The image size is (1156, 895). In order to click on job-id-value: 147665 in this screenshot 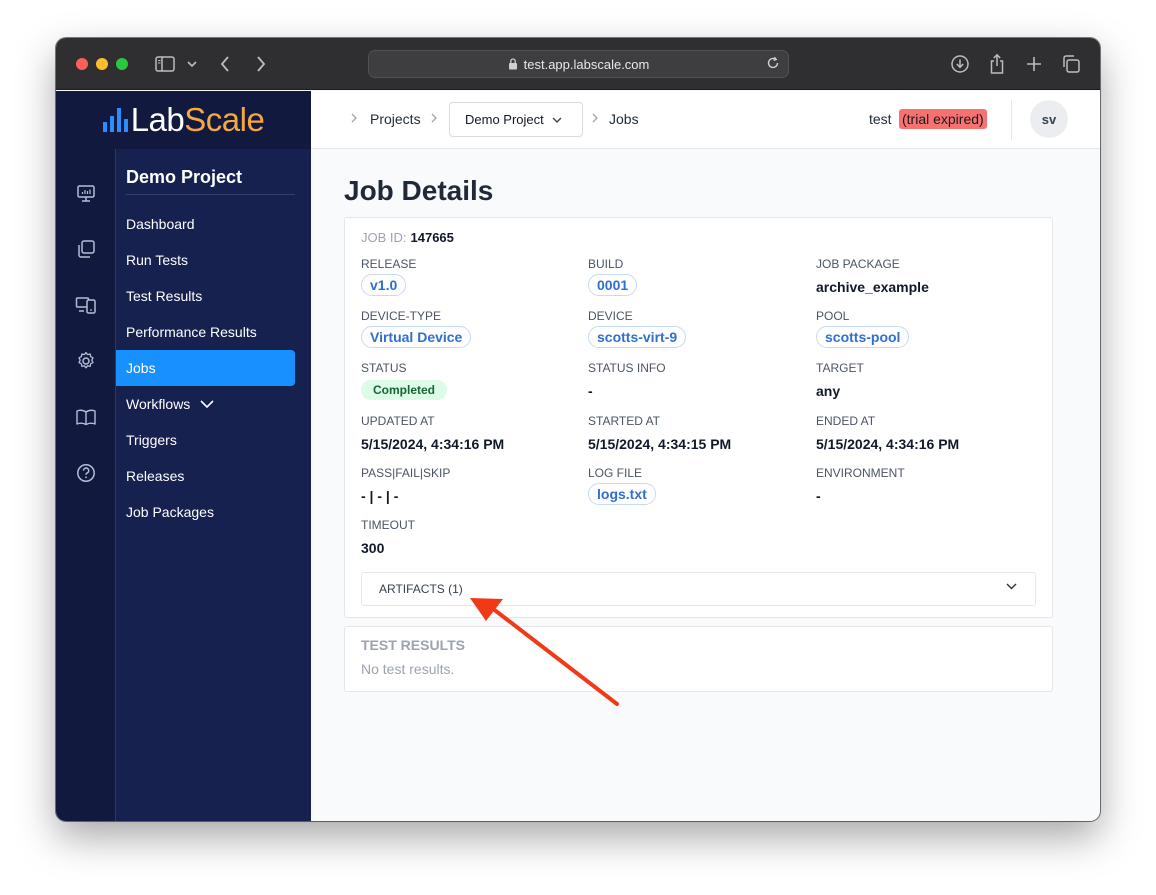, I will do `click(432, 237)`.